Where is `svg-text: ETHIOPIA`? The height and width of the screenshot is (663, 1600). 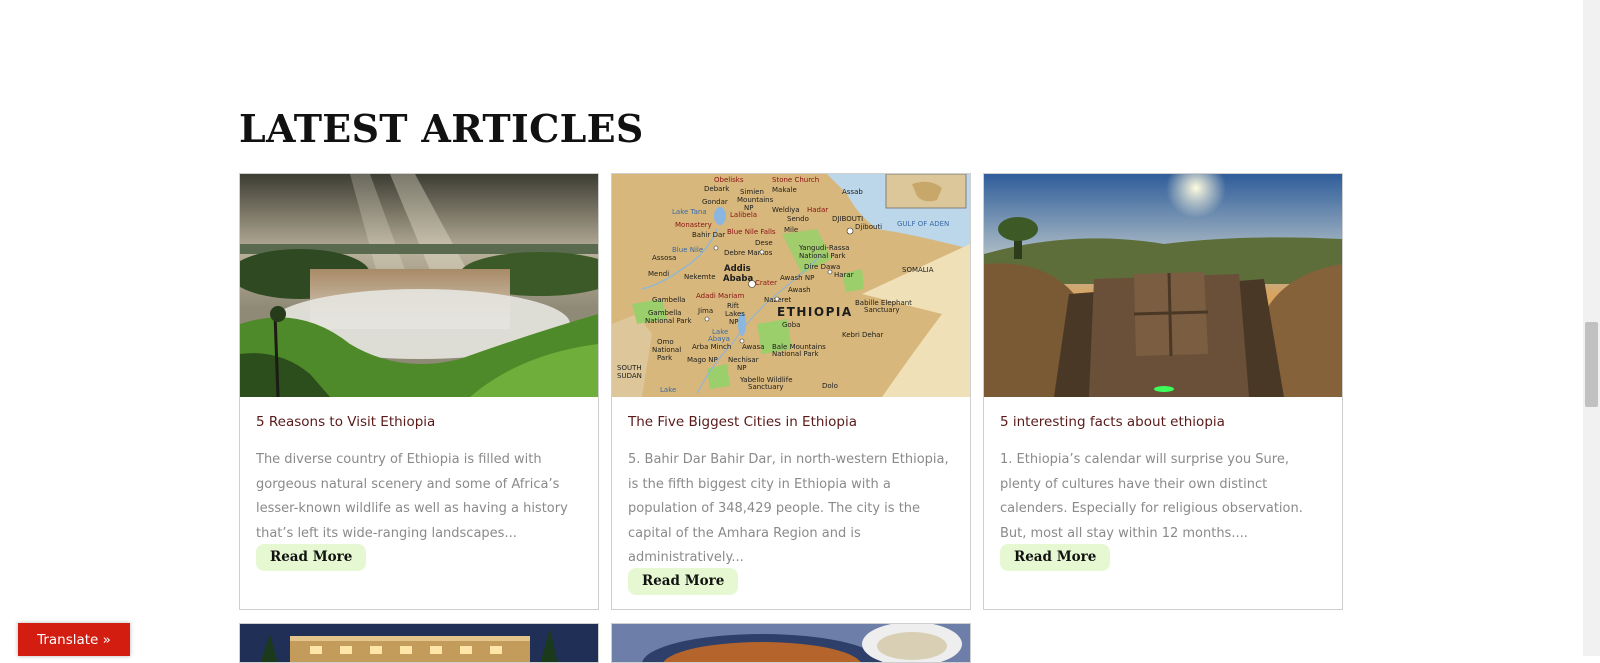 svg-text: ETHIOPIA is located at coordinates (815, 312).